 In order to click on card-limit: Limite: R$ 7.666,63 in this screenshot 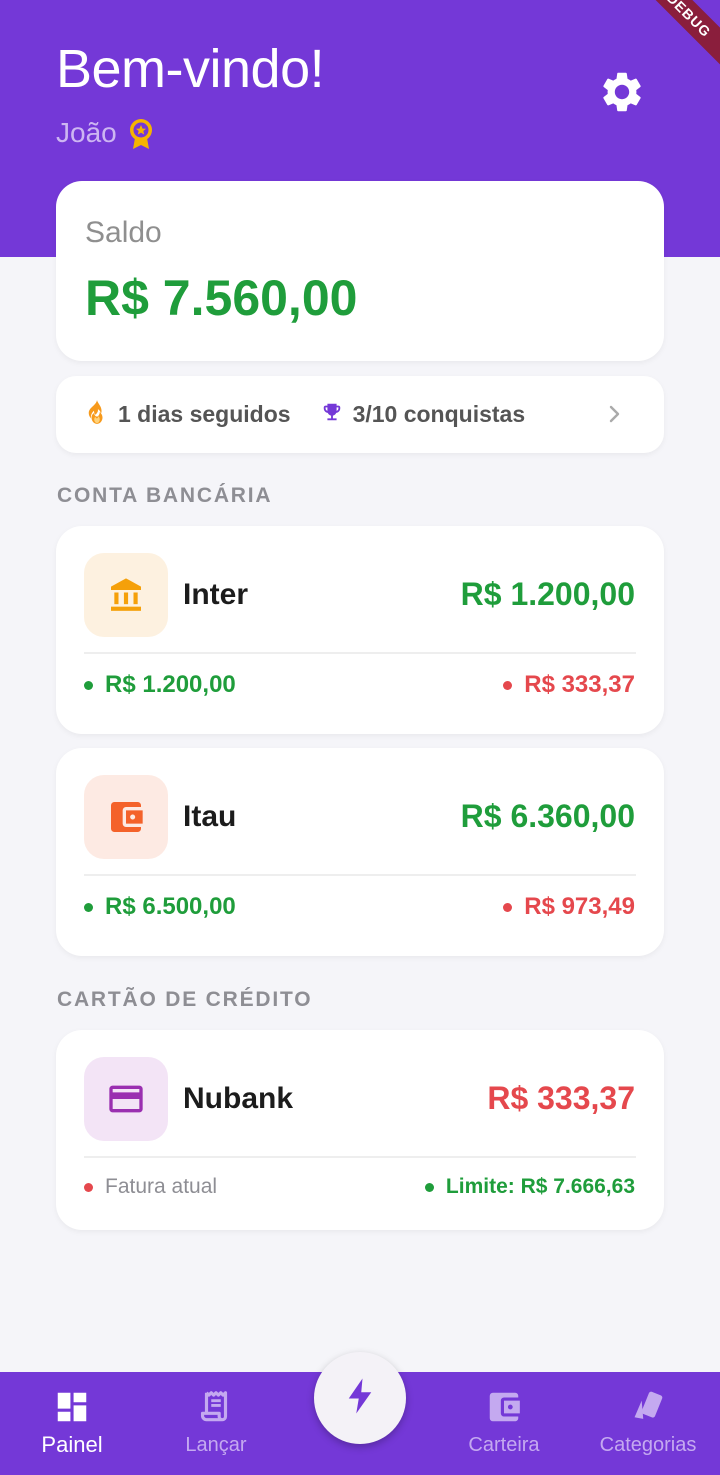, I will do `click(529, 1187)`.